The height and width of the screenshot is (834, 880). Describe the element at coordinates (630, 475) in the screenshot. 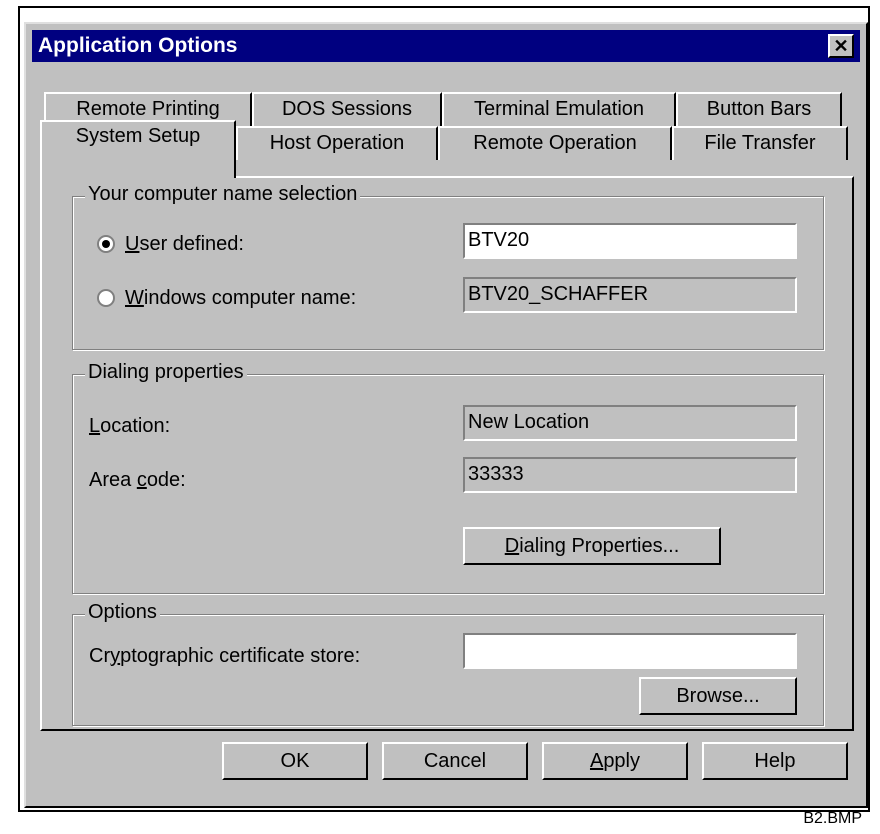

I see `area-code-field: 33333` at that location.